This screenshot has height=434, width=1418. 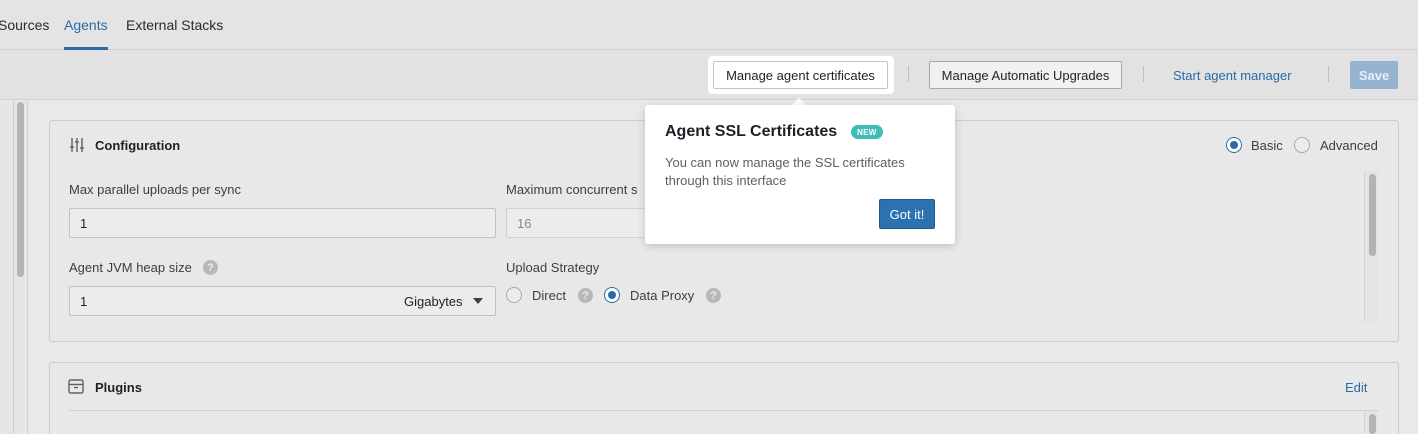 What do you see at coordinates (1234, 145) in the screenshot?
I see `mode-basic-radio` at bounding box center [1234, 145].